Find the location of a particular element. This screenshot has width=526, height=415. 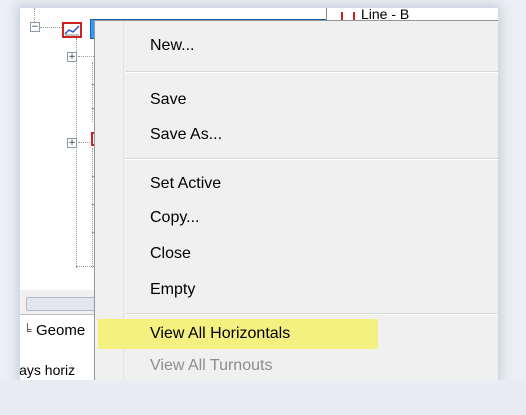

menu-item-view-all-horizontals: View All Horizontals is located at coordinates (298, 334).